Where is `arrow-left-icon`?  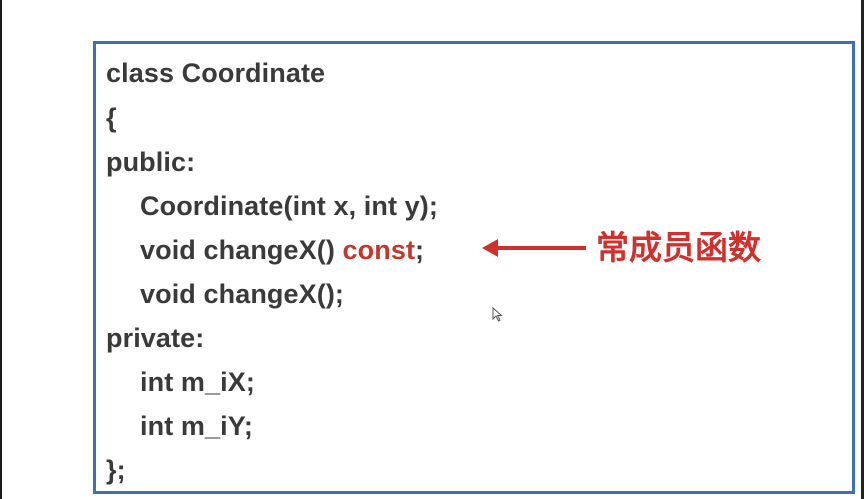 arrow-left-icon is located at coordinates (534, 248).